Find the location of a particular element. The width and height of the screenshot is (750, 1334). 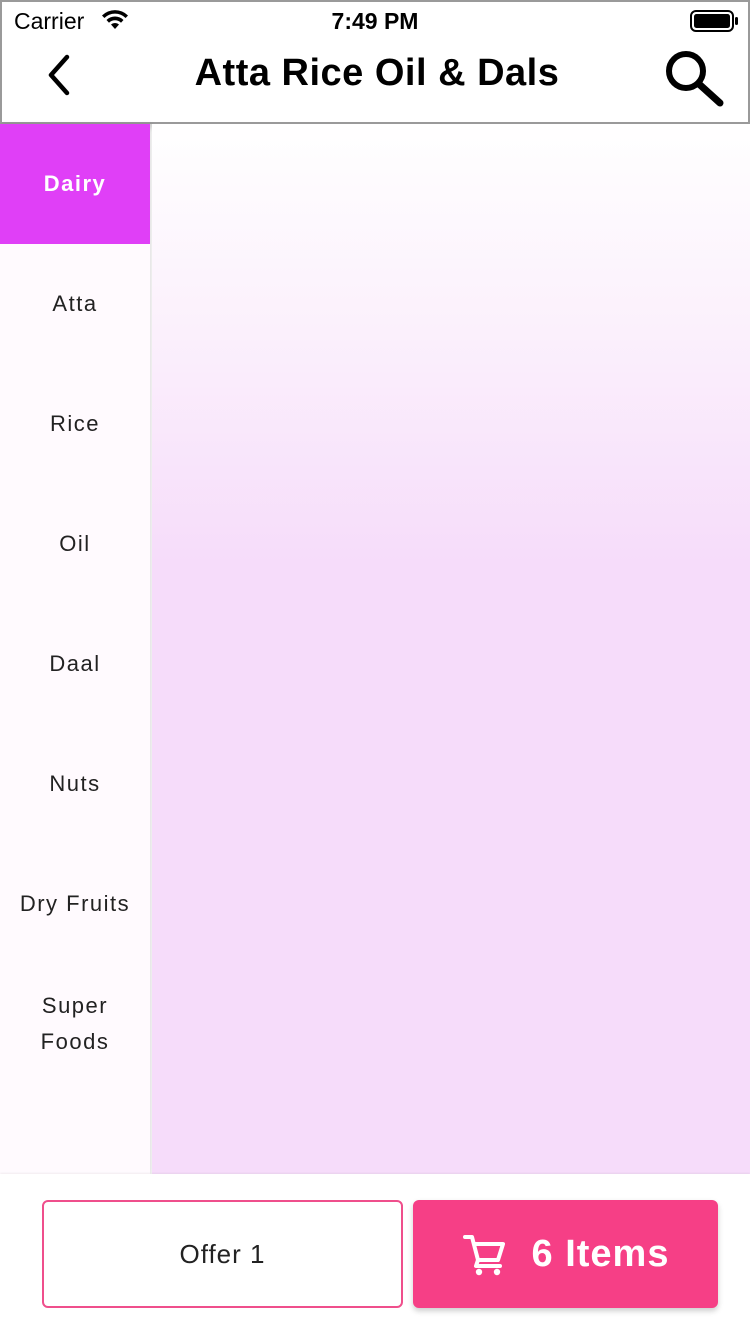

sidebar-item-dry-fruits: Dry Fruits is located at coordinates (75, 904).